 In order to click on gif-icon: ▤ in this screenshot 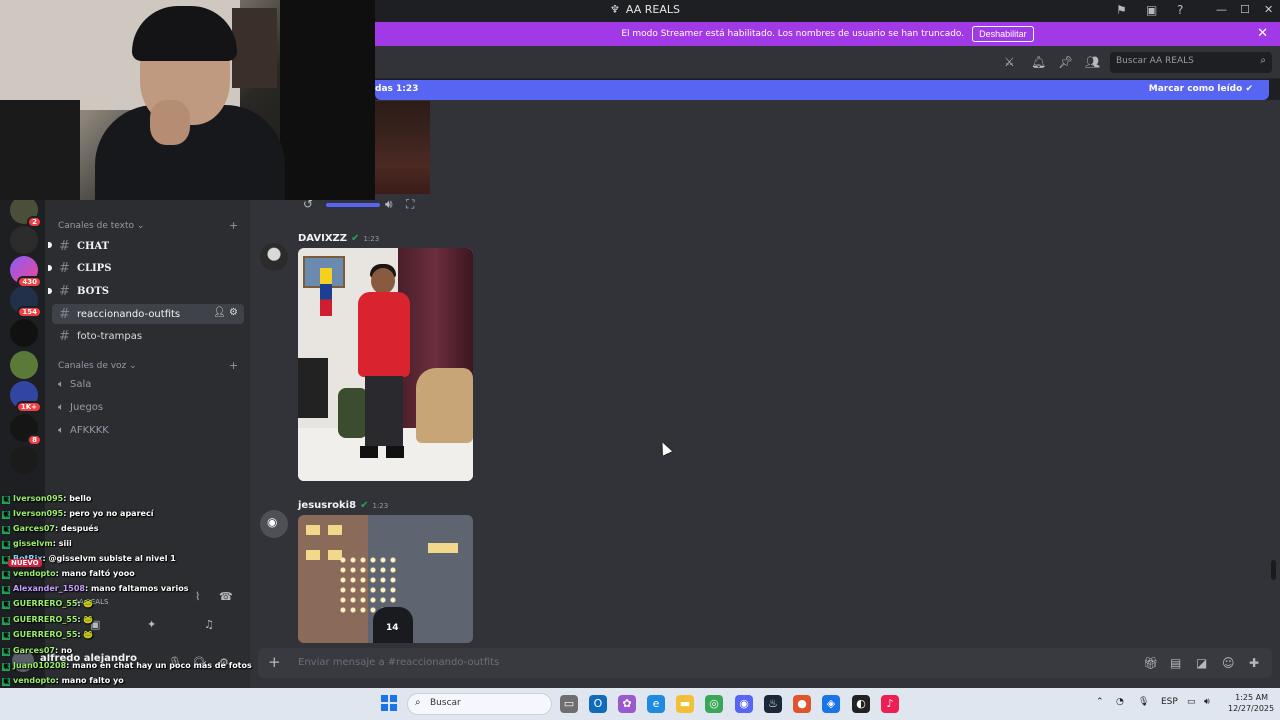, I will do `click(1175, 663)`.